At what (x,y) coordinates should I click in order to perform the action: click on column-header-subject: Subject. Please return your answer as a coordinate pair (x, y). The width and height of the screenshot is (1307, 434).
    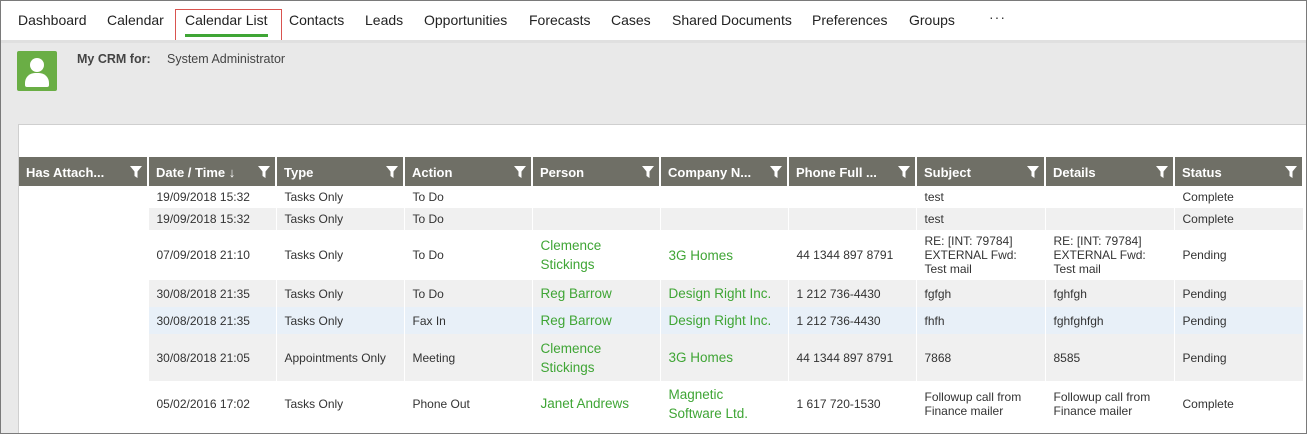
    Looking at the image, I should click on (981, 171).